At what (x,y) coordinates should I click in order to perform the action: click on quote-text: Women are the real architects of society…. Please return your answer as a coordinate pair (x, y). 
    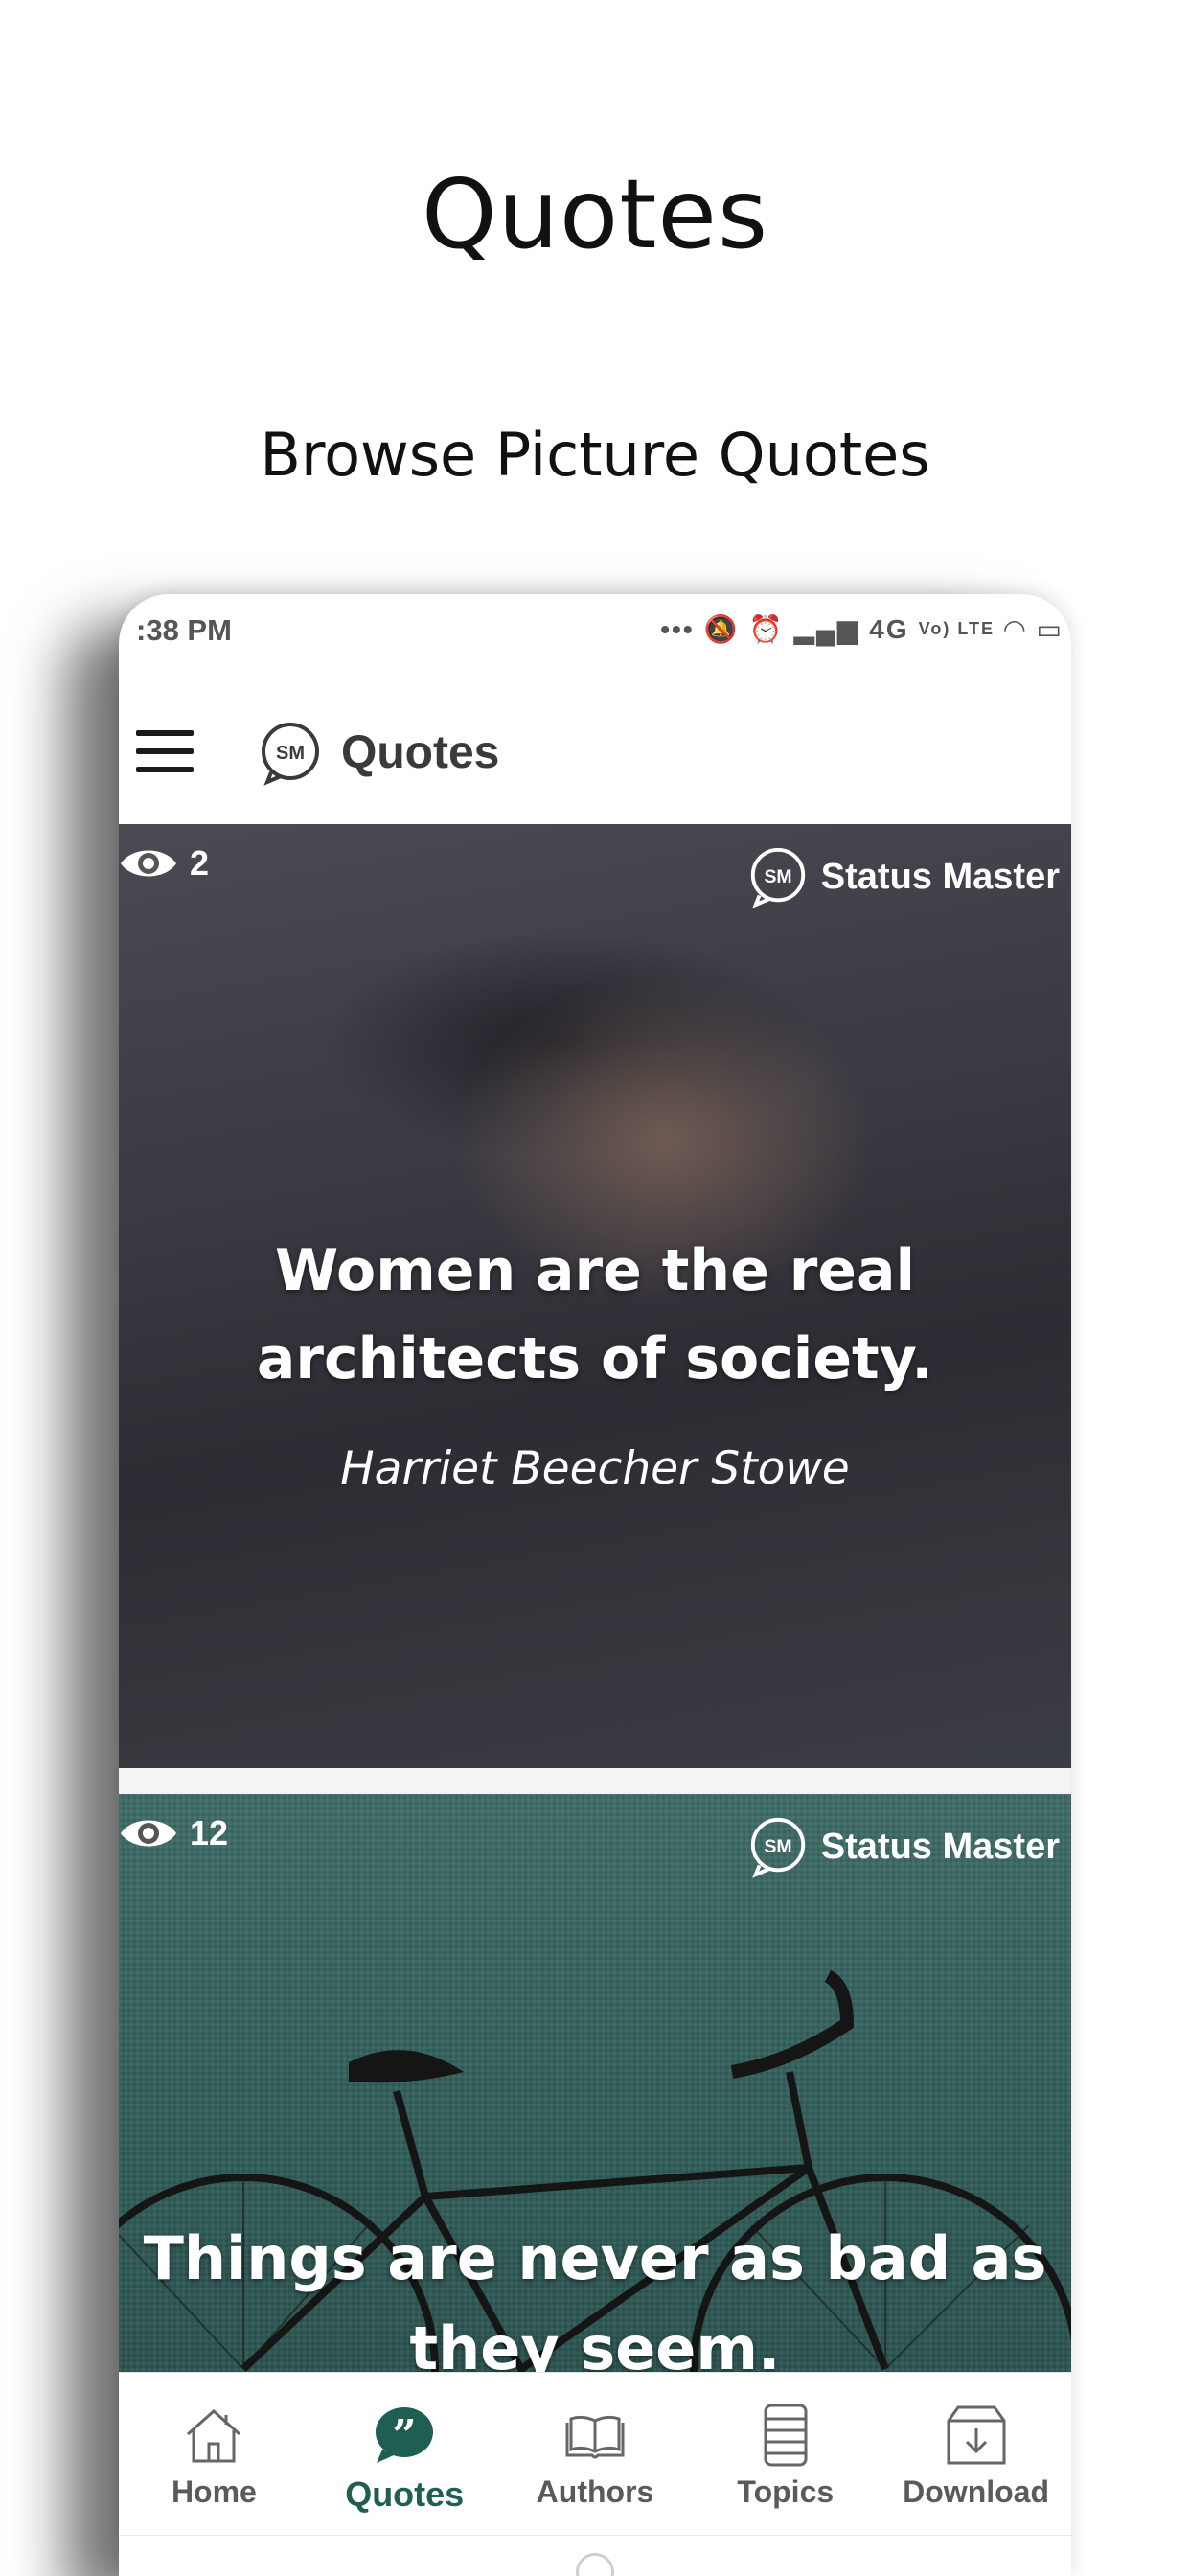
    Looking at the image, I should click on (595, 1315).